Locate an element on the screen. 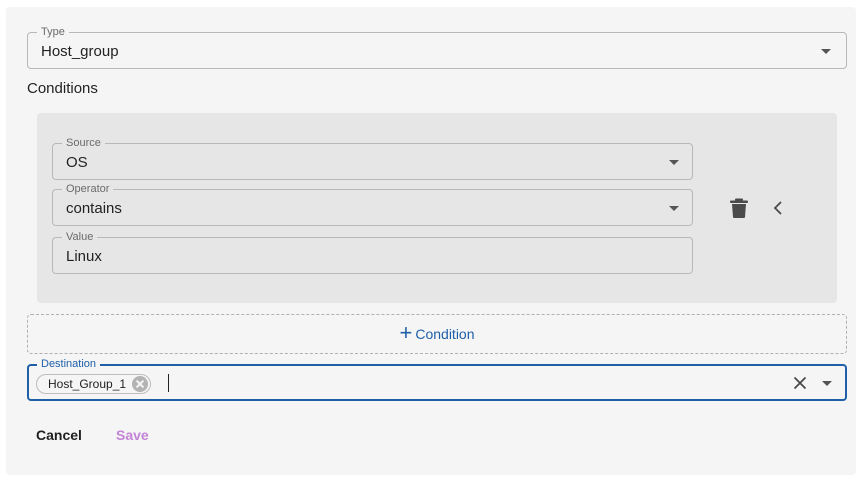 Image resolution: width=865 pixels, height=485 pixels. source-select: Source OS is located at coordinates (372, 158).